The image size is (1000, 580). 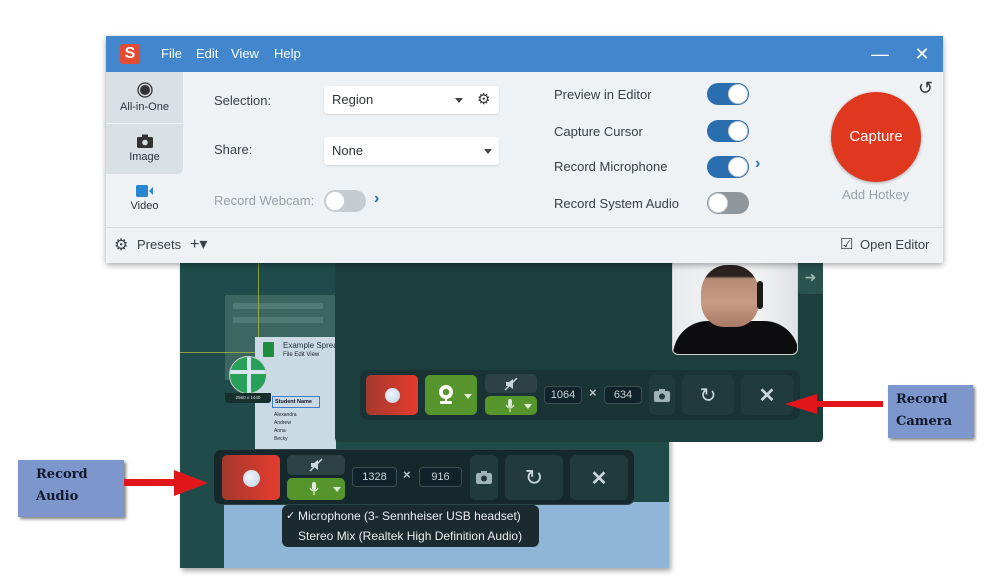 I want to click on callout-record-audio: Record Audio, so click(x=71, y=488).